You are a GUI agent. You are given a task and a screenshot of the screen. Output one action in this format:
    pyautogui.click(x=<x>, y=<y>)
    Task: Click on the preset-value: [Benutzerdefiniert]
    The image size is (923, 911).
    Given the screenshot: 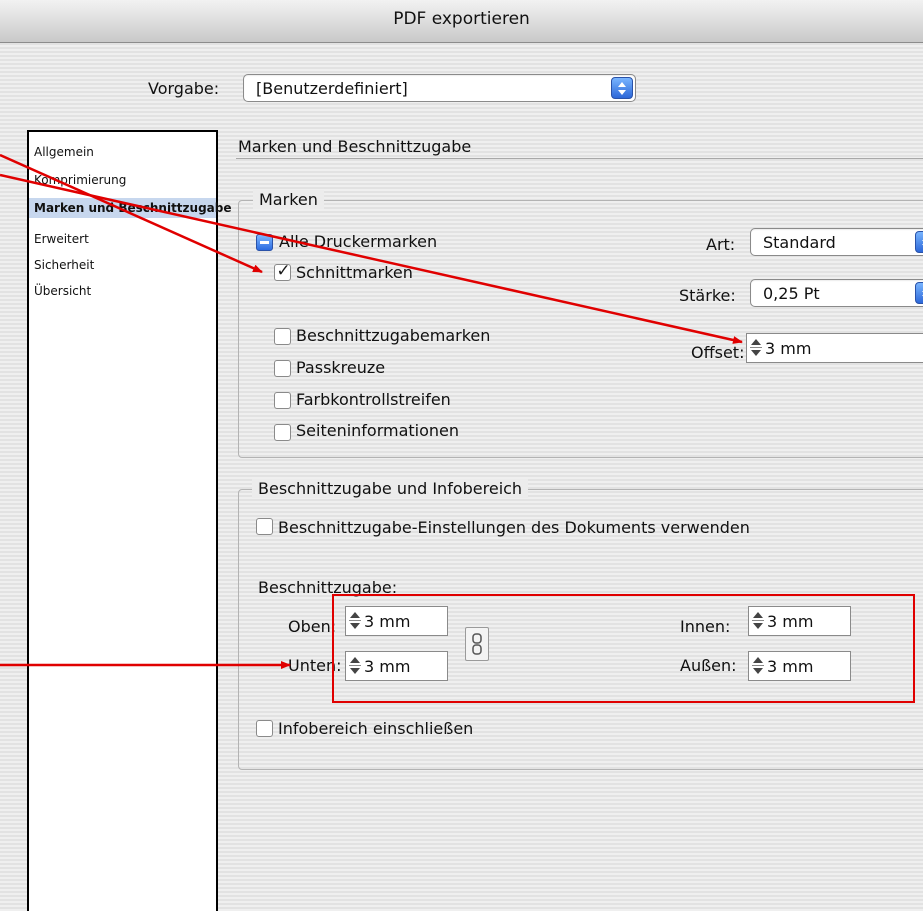 What is the action you would take?
    pyautogui.click(x=332, y=88)
    